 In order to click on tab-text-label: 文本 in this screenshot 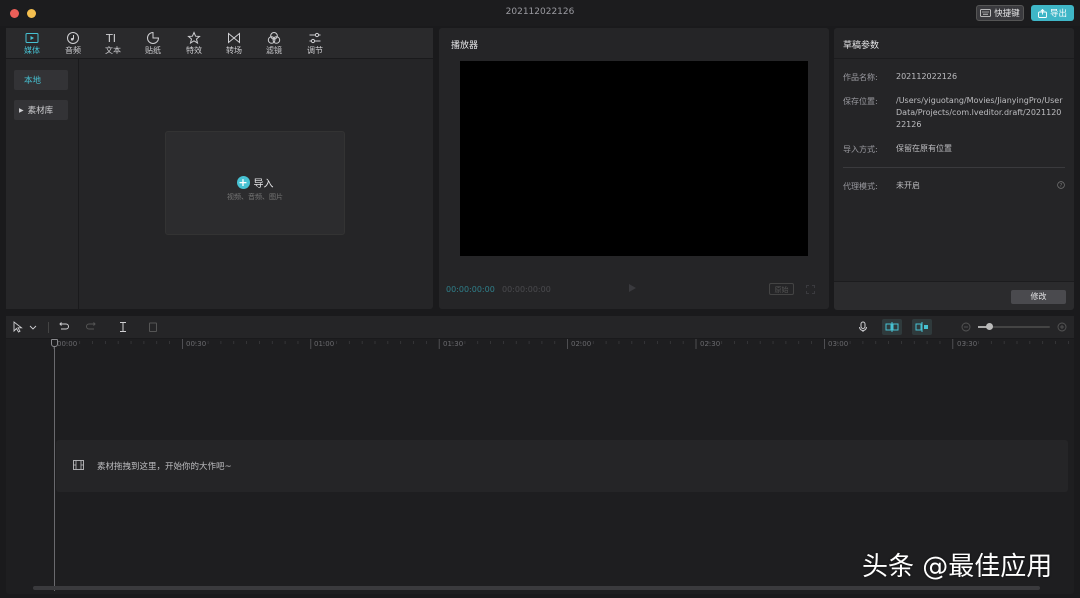, I will do `click(113, 50)`.